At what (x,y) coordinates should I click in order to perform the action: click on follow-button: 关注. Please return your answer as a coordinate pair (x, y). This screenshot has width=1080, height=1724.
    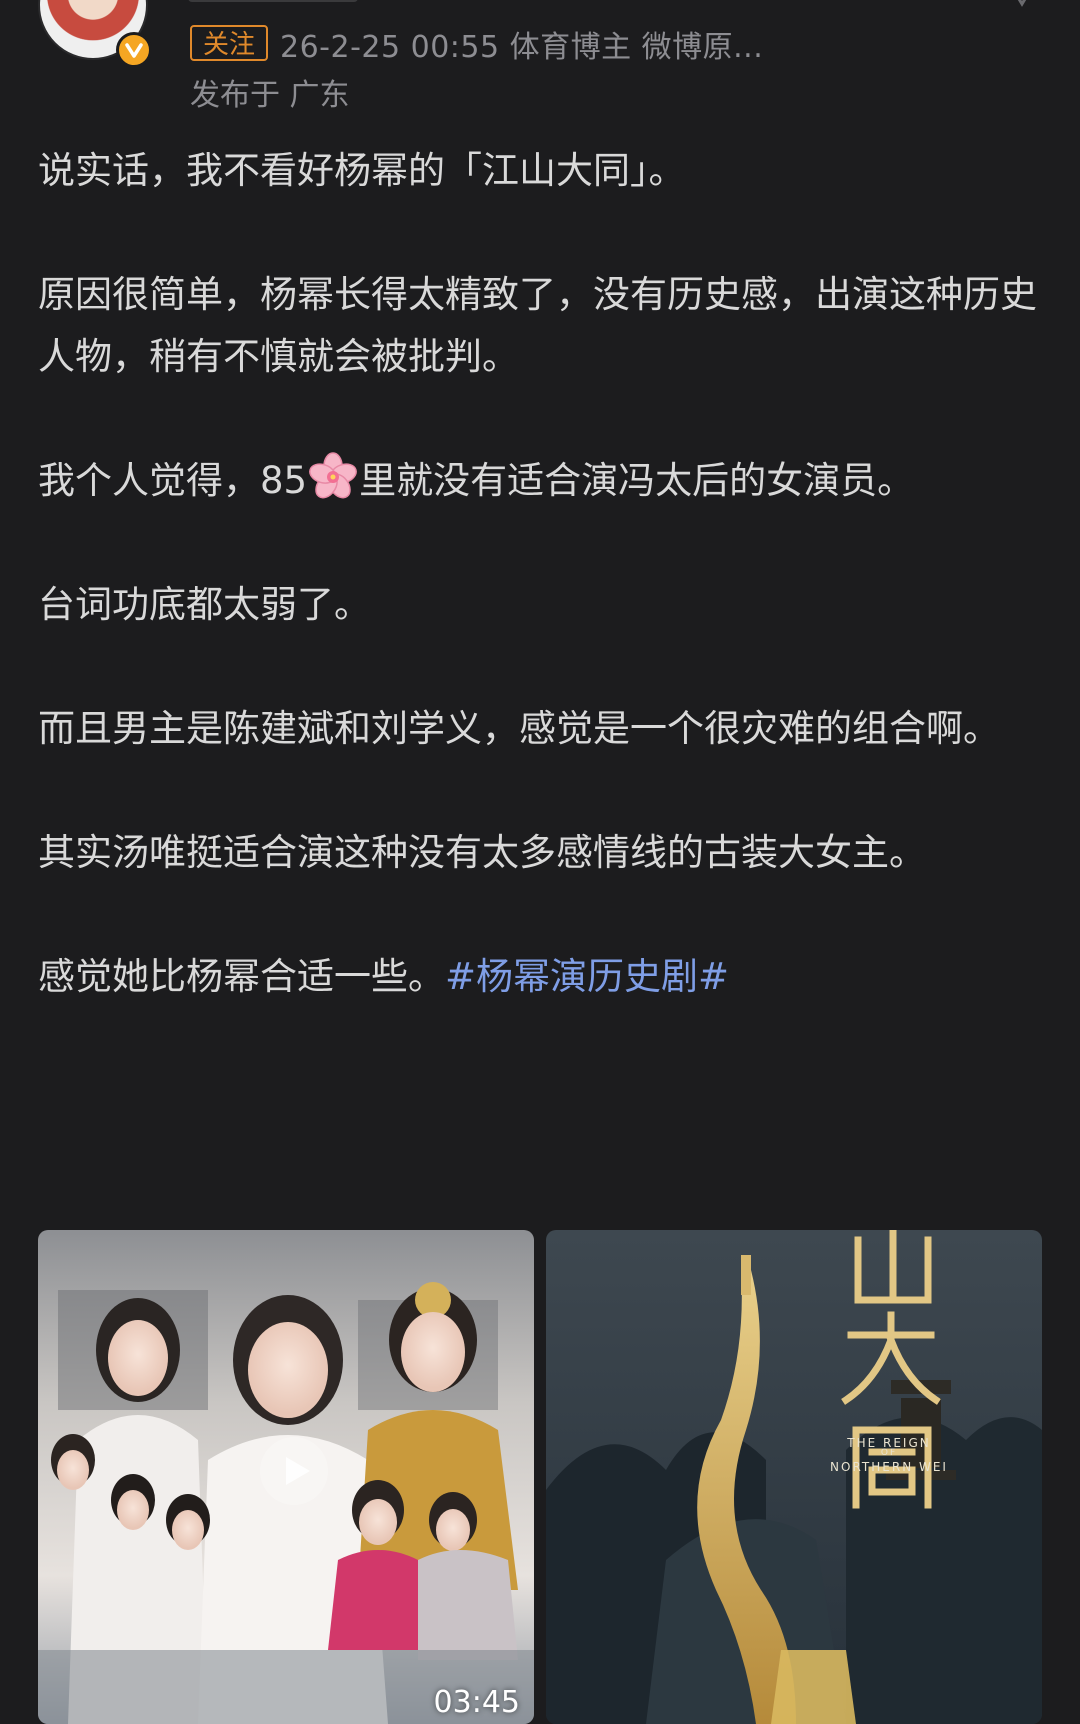
    Looking at the image, I should click on (229, 43).